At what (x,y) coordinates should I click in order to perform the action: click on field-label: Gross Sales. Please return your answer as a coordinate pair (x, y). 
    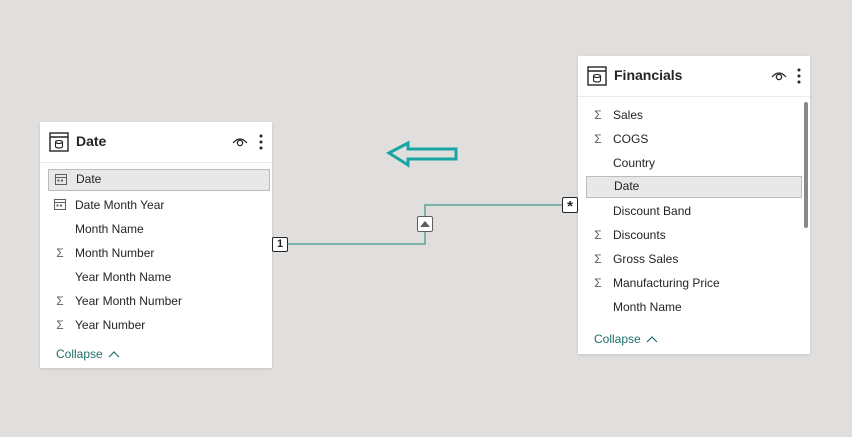
    Looking at the image, I should click on (646, 259).